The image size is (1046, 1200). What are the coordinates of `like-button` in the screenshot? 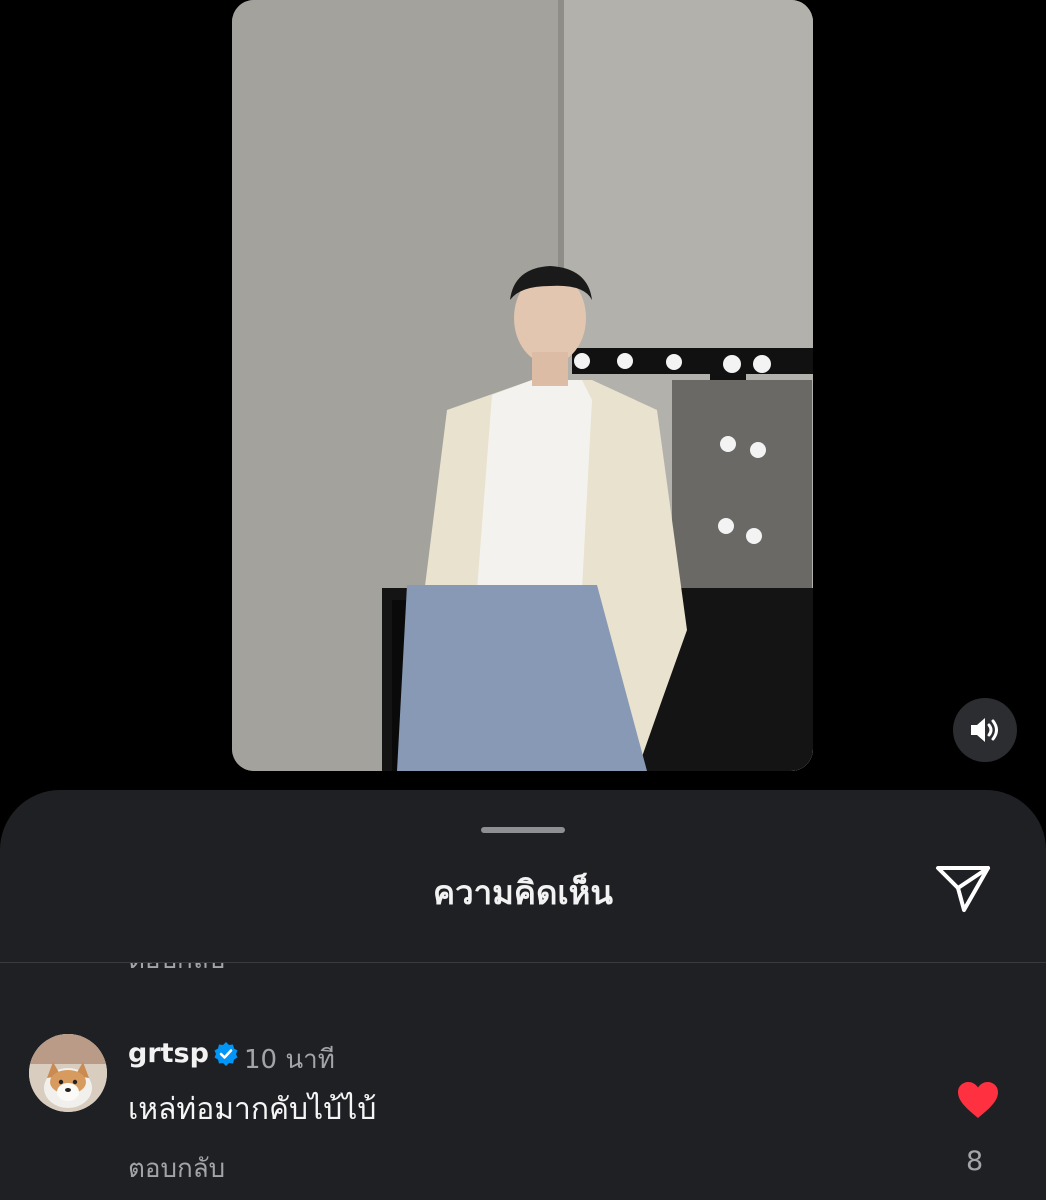 It's located at (978, 1100).